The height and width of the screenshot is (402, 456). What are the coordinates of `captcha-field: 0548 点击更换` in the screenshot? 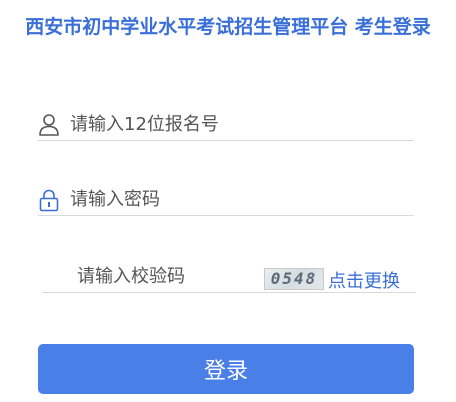 It's located at (229, 277).